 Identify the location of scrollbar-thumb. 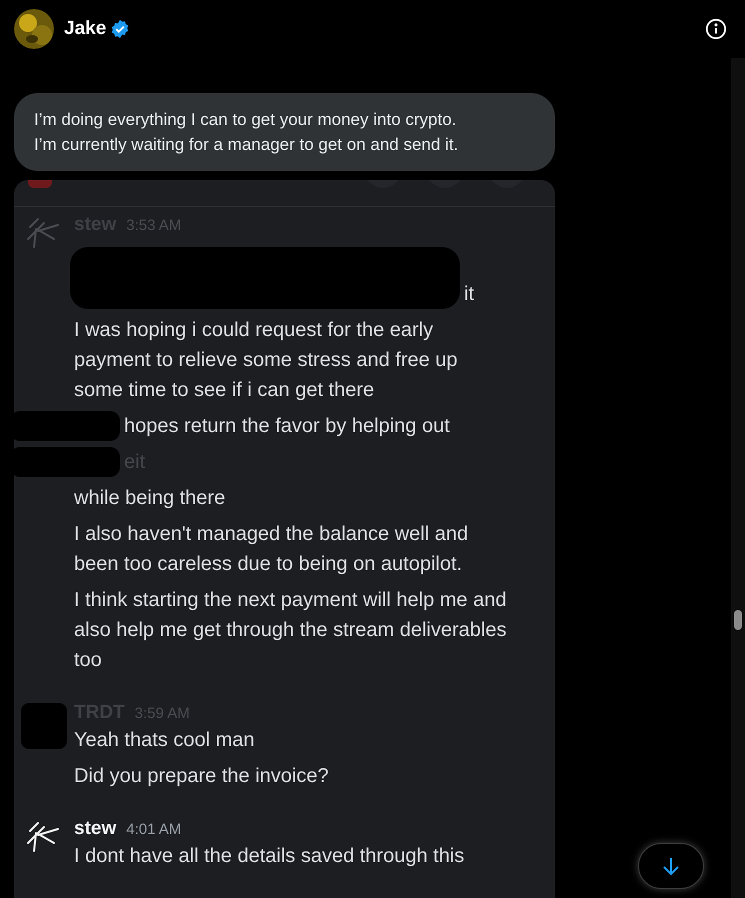
(738, 620).